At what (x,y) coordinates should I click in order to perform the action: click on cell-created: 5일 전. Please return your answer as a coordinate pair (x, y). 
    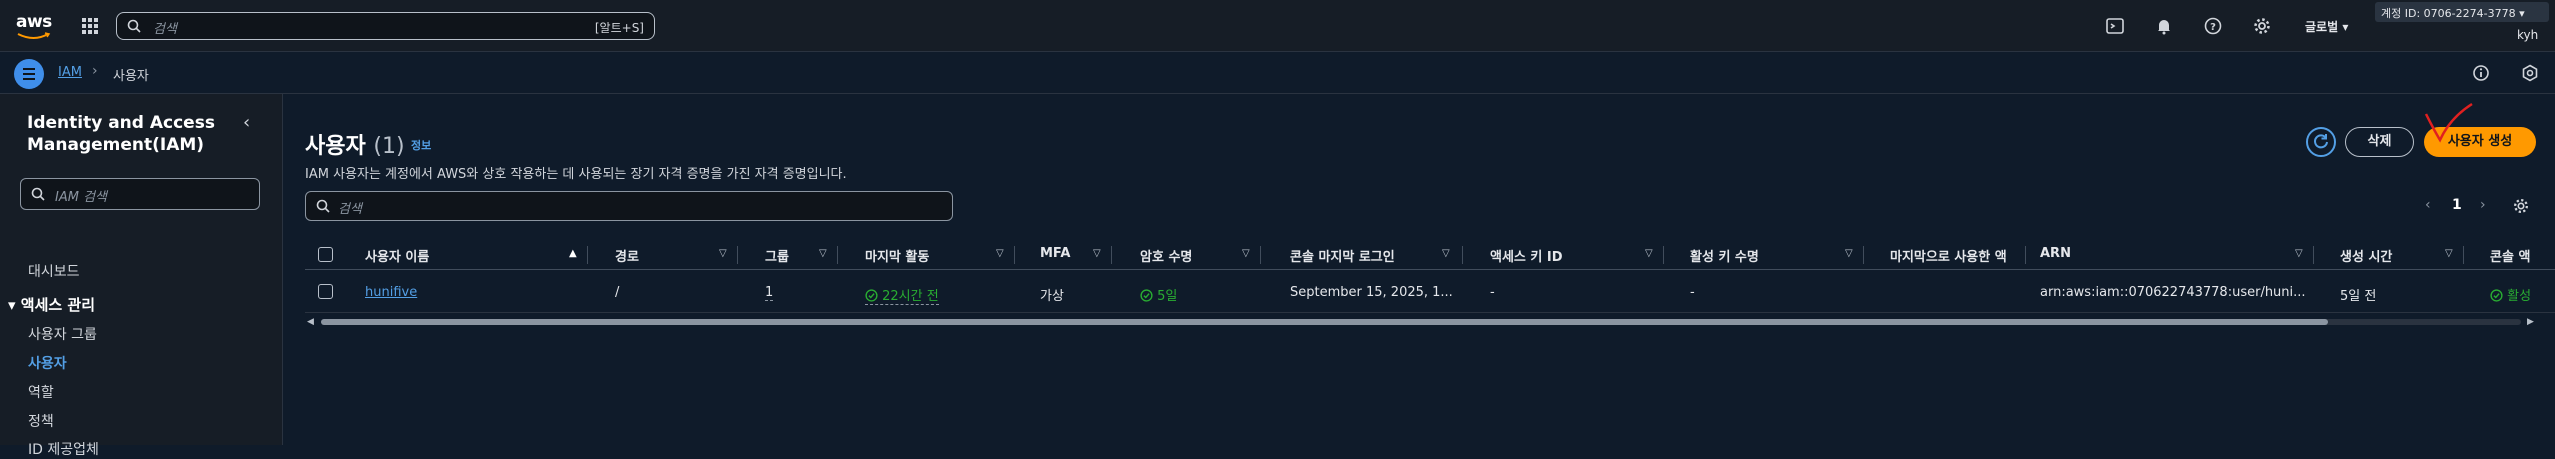
    Looking at the image, I should click on (2358, 296).